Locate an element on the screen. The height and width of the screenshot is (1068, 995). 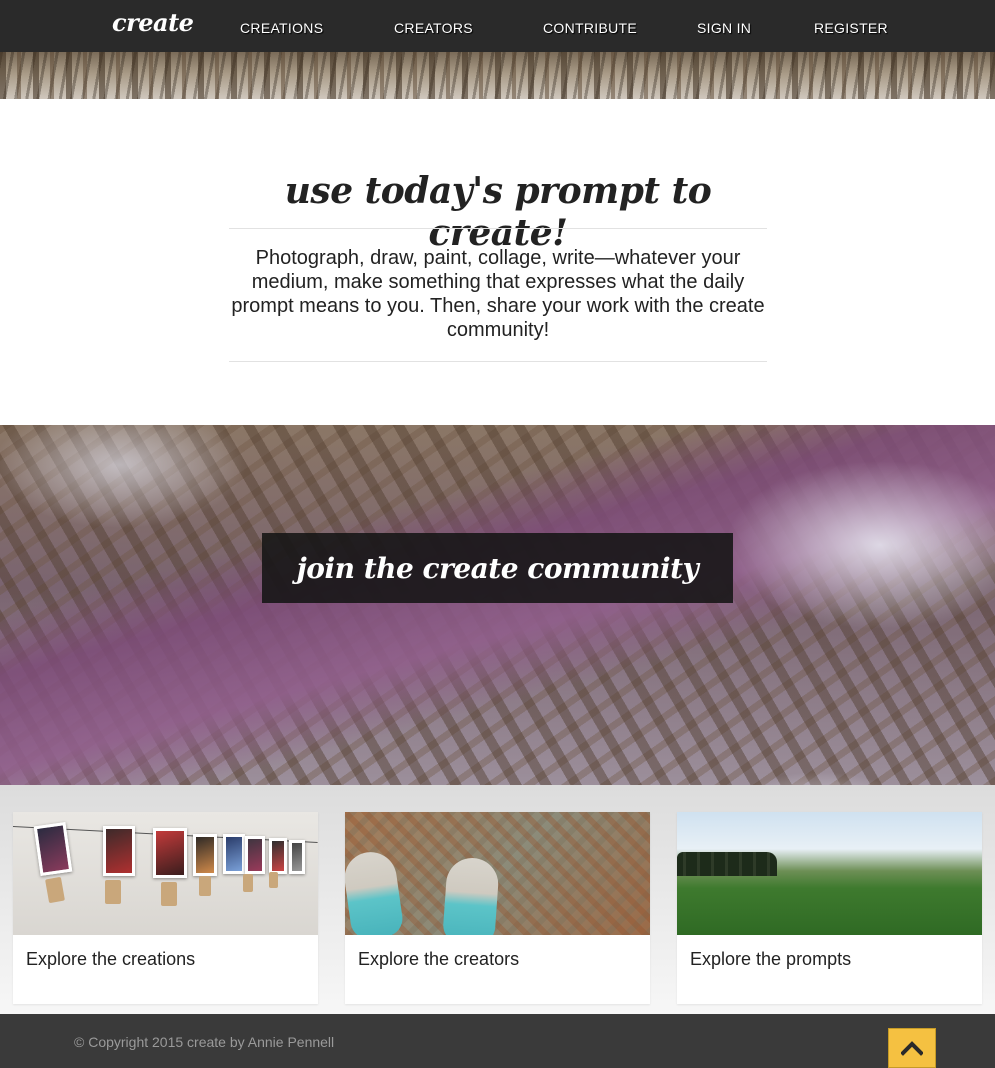
prompt-heading: use today's prompt to create! is located at coordinates (498, 212).